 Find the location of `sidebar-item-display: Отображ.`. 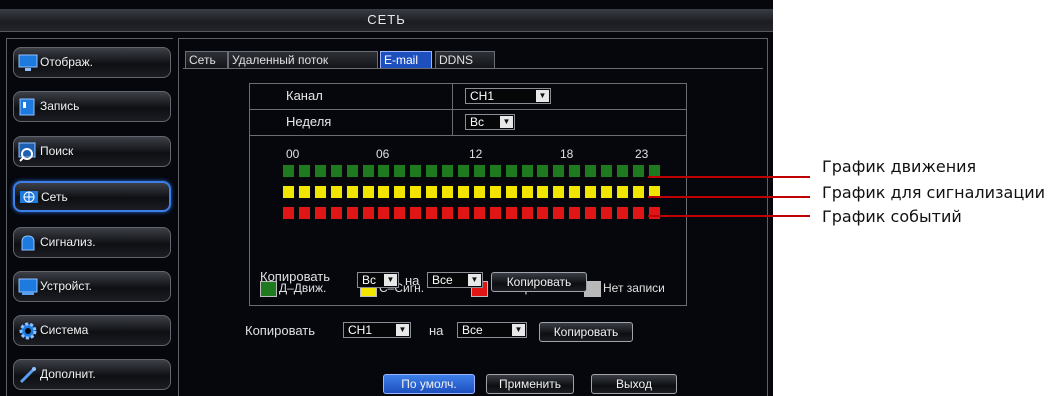

sidebar-item-display: Отображ. is located at coordinates (92, 62).